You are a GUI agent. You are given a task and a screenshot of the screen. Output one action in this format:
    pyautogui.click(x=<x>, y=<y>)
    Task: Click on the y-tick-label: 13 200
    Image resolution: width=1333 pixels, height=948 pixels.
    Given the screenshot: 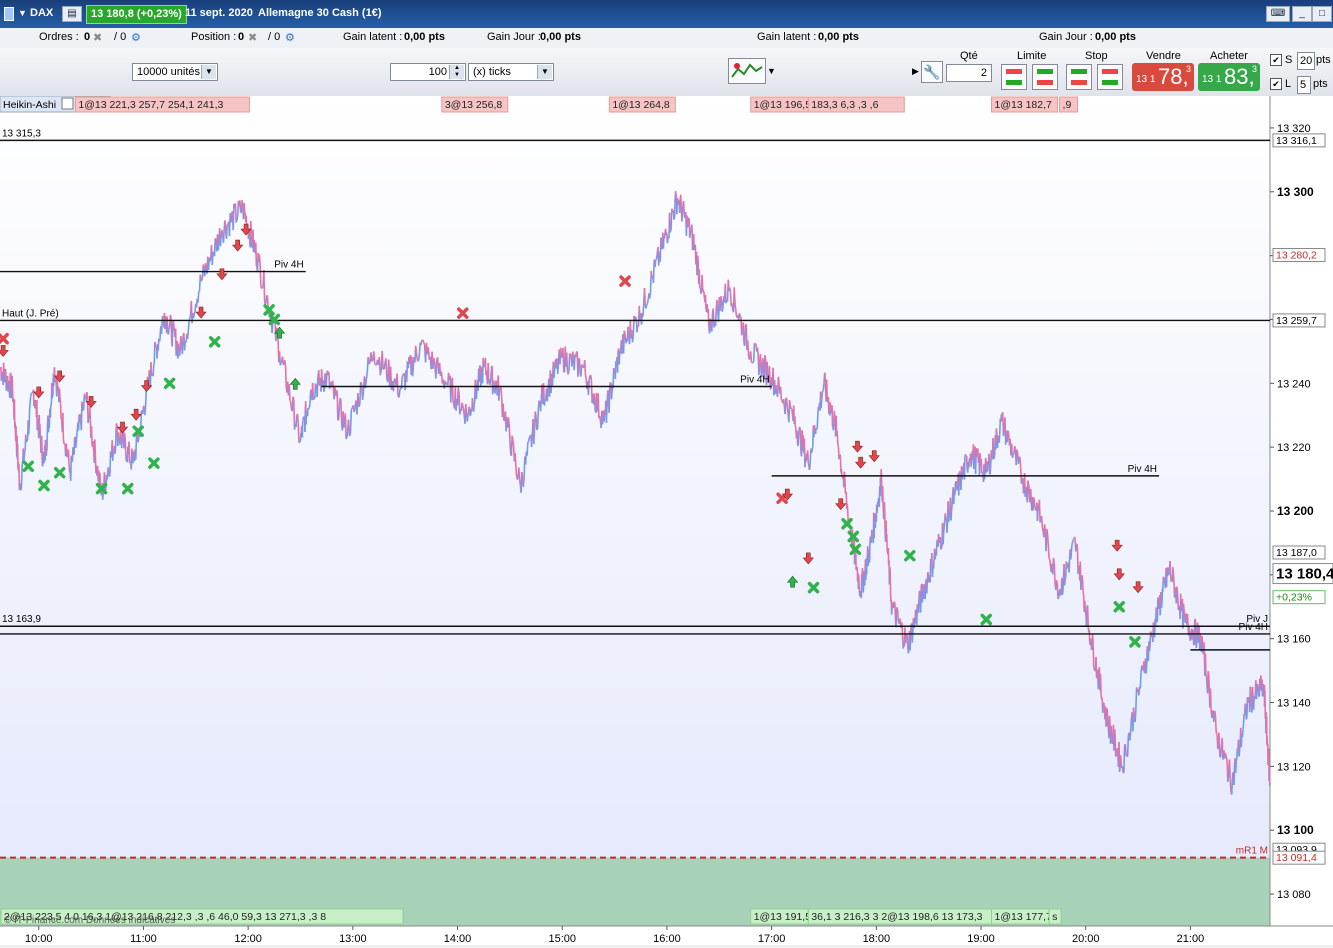 What is the action you would take?
    pyautogui.click(x=1295, y=511)
    